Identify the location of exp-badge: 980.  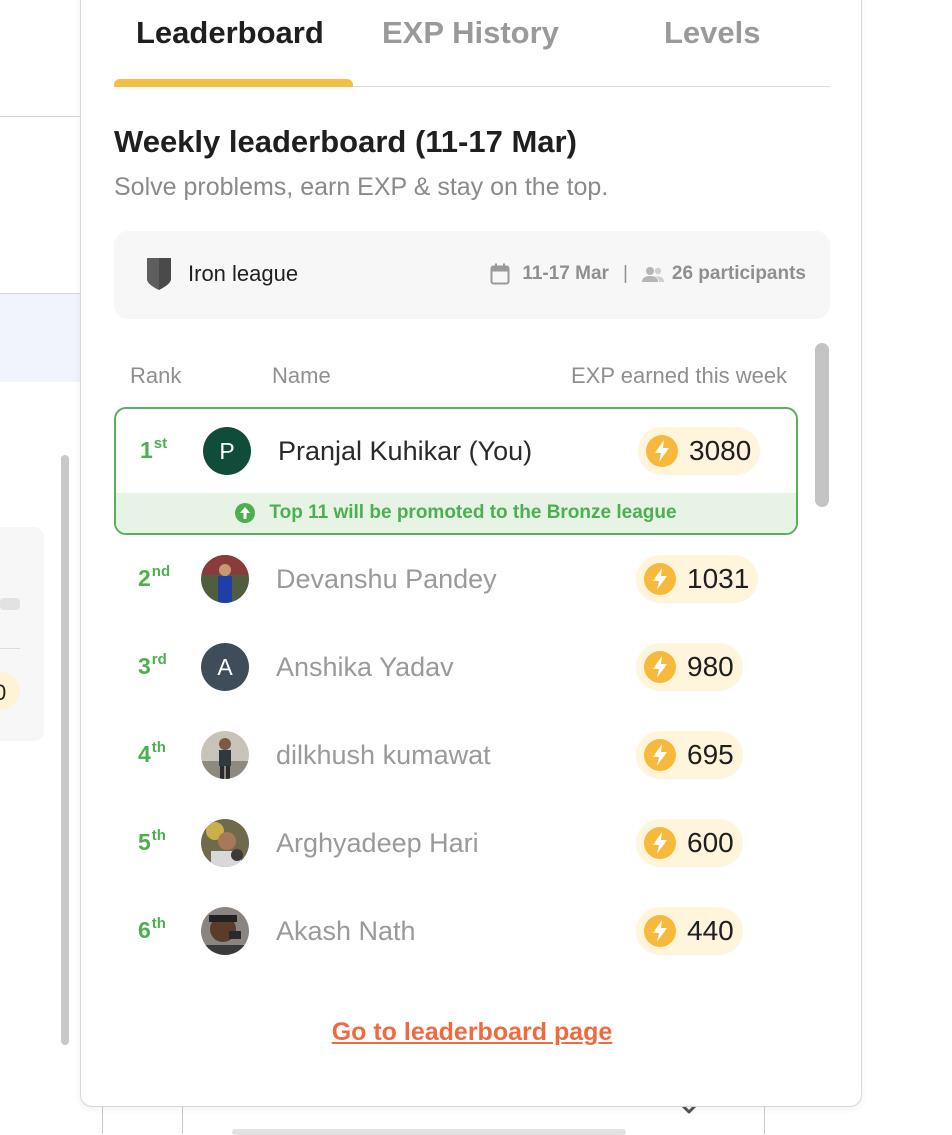
(689, 667).